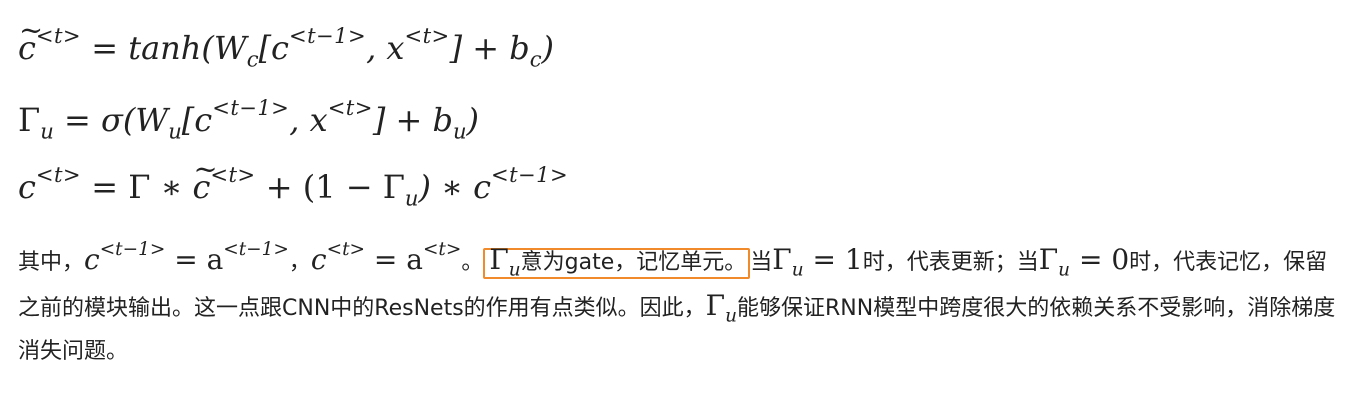 This screenshot has height=401, width=1356. What do you see at coordinates (412, 120) in the screenshot?
I see `eq2-part: ] + b` at bounding box center [412, 120].